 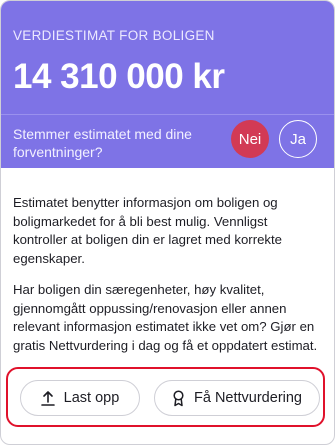 I want to click on estimate-label: VERDIESTIMAT FOR BOLIGEN, so click(x=114, y=35).